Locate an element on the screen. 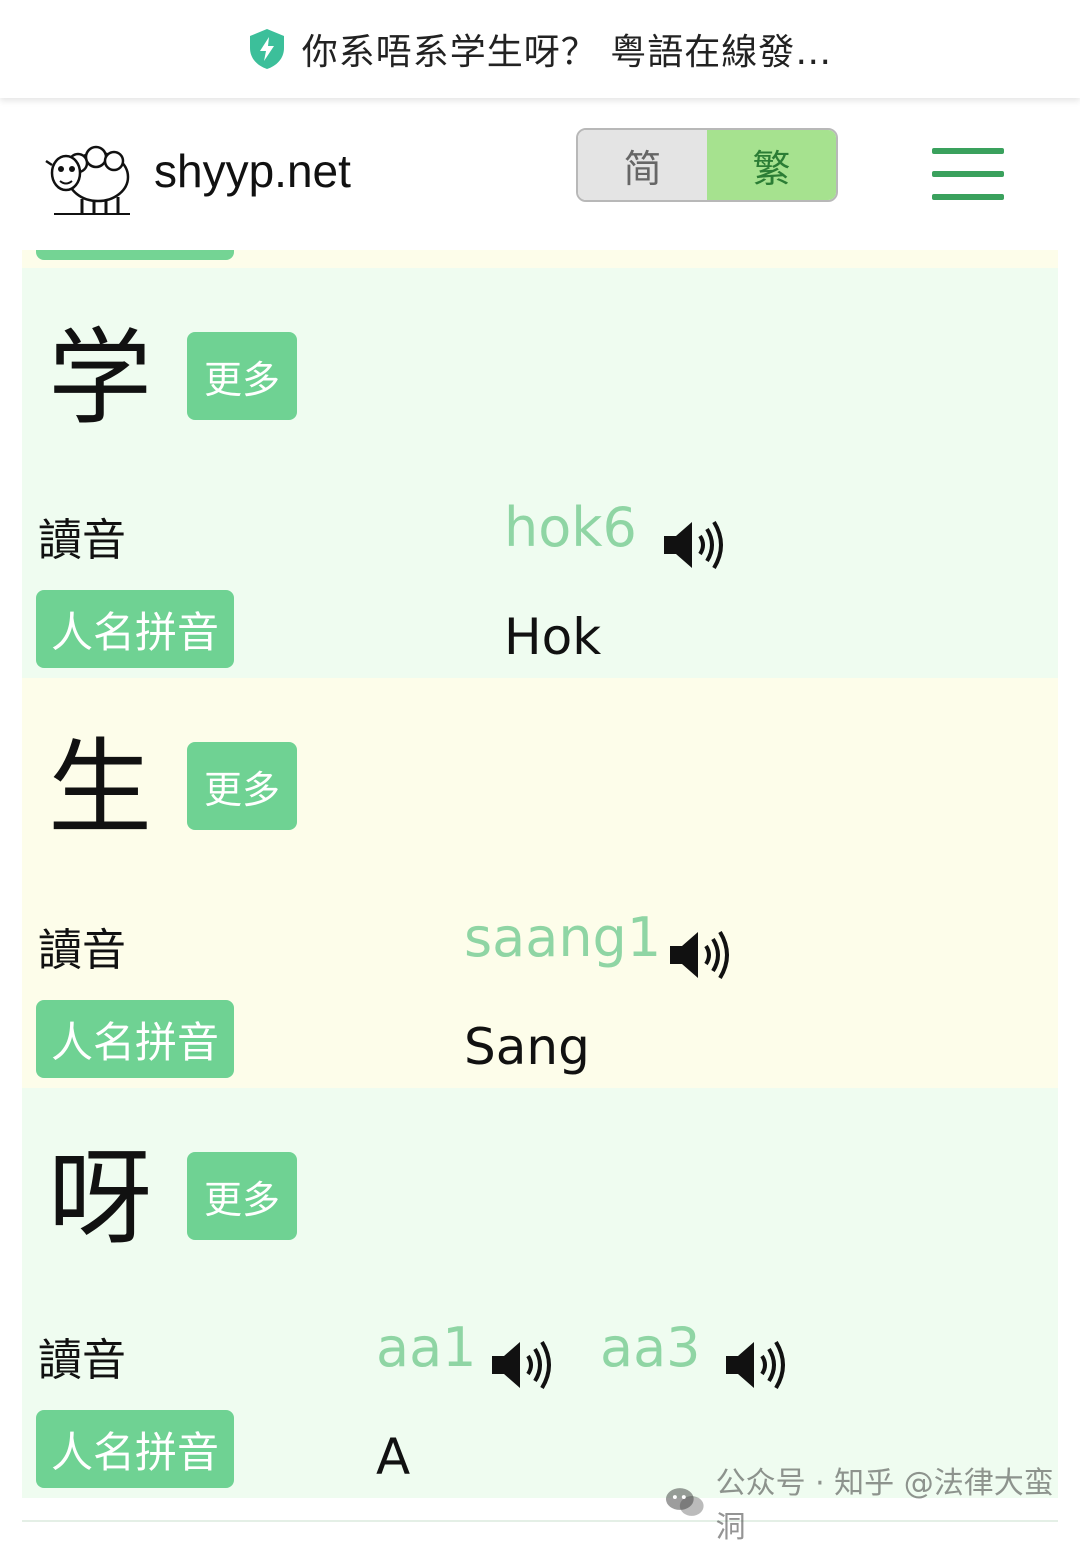  site-header: shyyp.net 简 繁 is located at coordinates (540, 175).